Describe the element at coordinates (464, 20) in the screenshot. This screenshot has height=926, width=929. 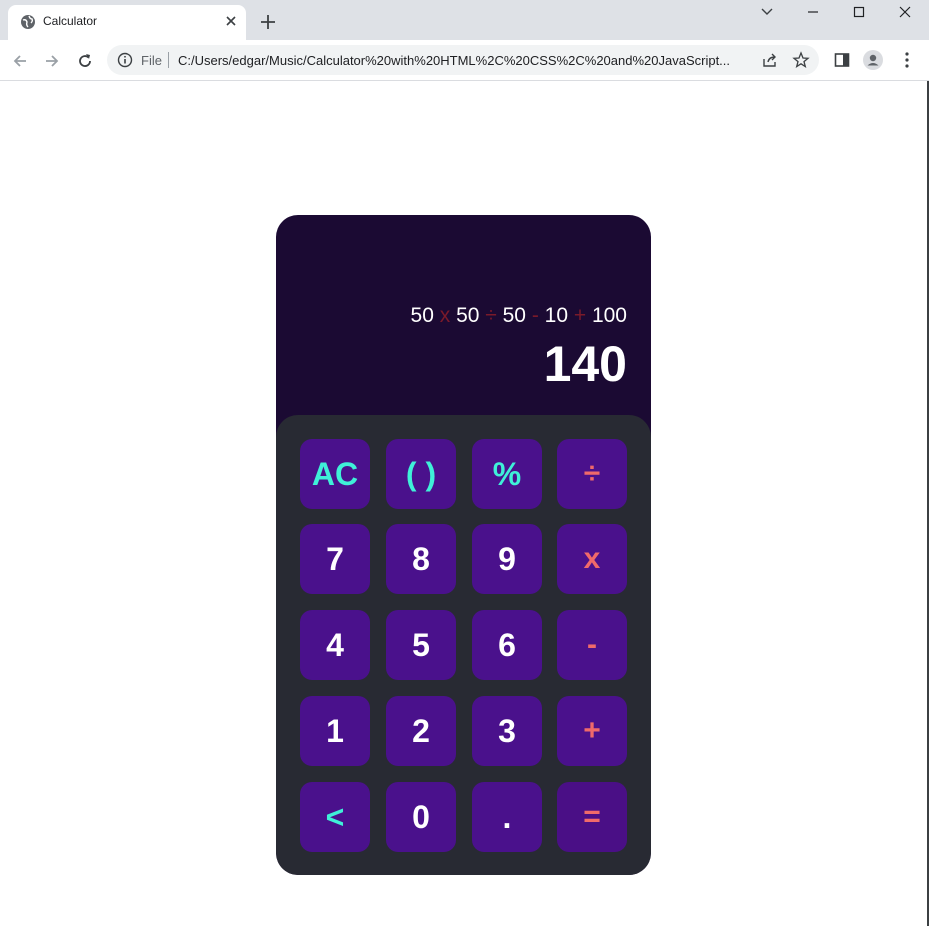
I see `browser-tab-strip: Calculator` at that location.